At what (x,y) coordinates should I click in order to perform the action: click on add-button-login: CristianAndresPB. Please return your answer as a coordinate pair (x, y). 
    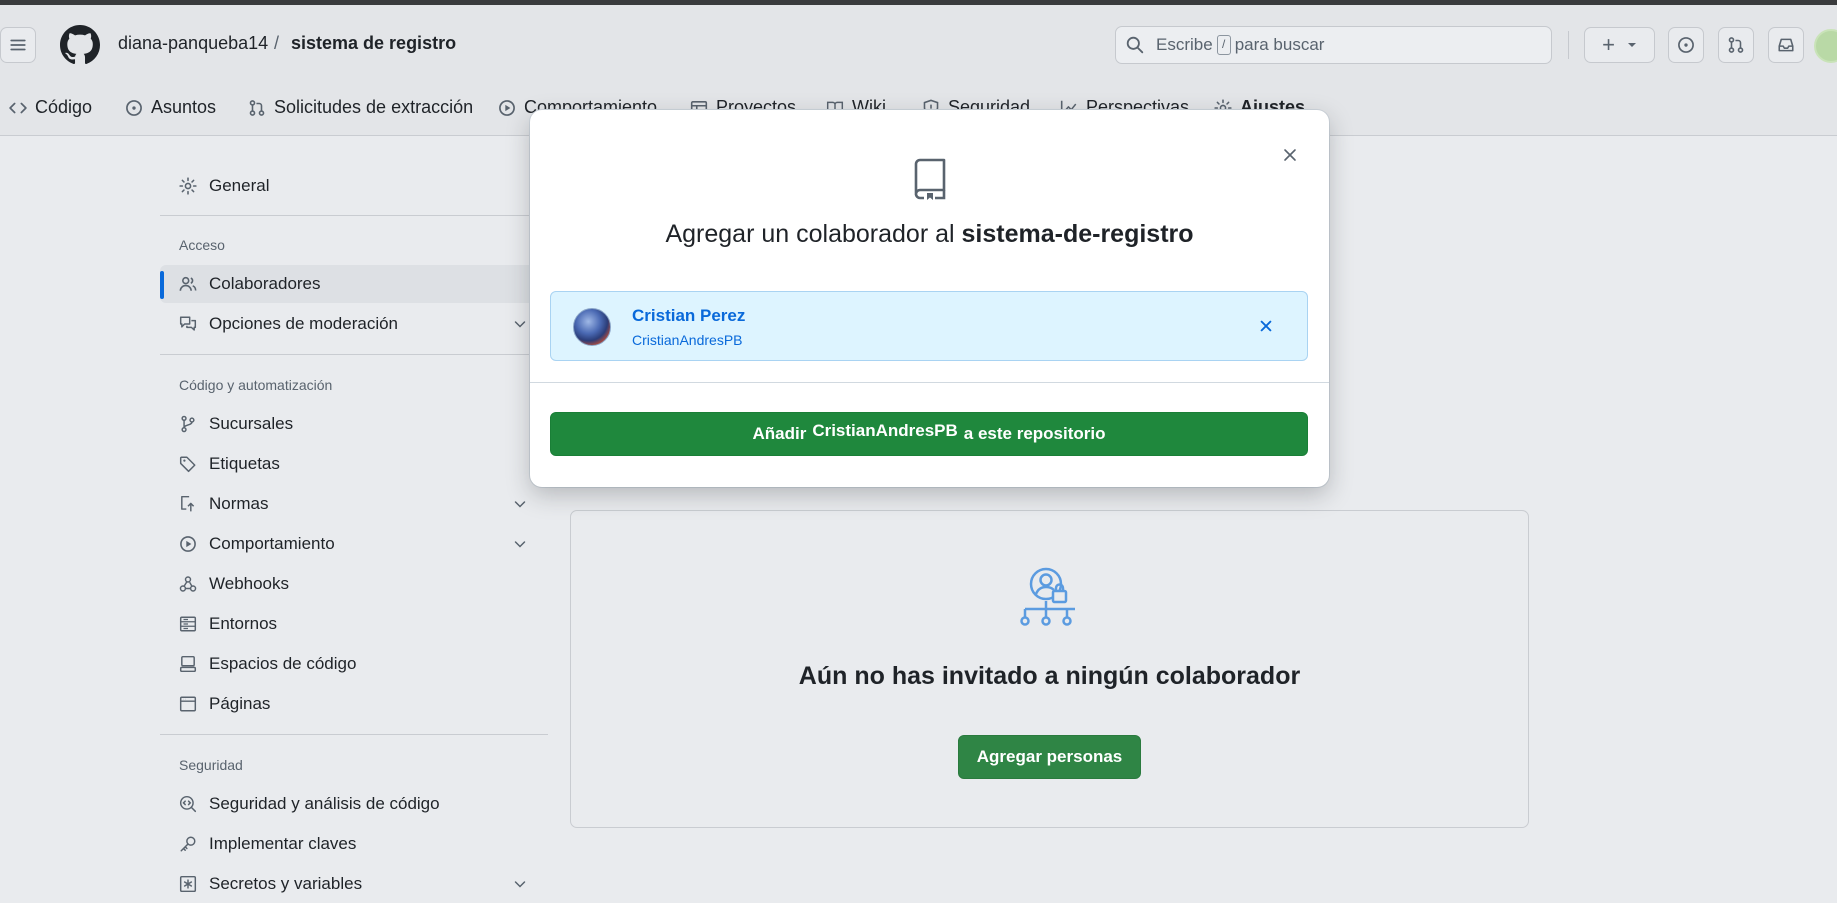
    Looking at the image, I should click on (885, 430).